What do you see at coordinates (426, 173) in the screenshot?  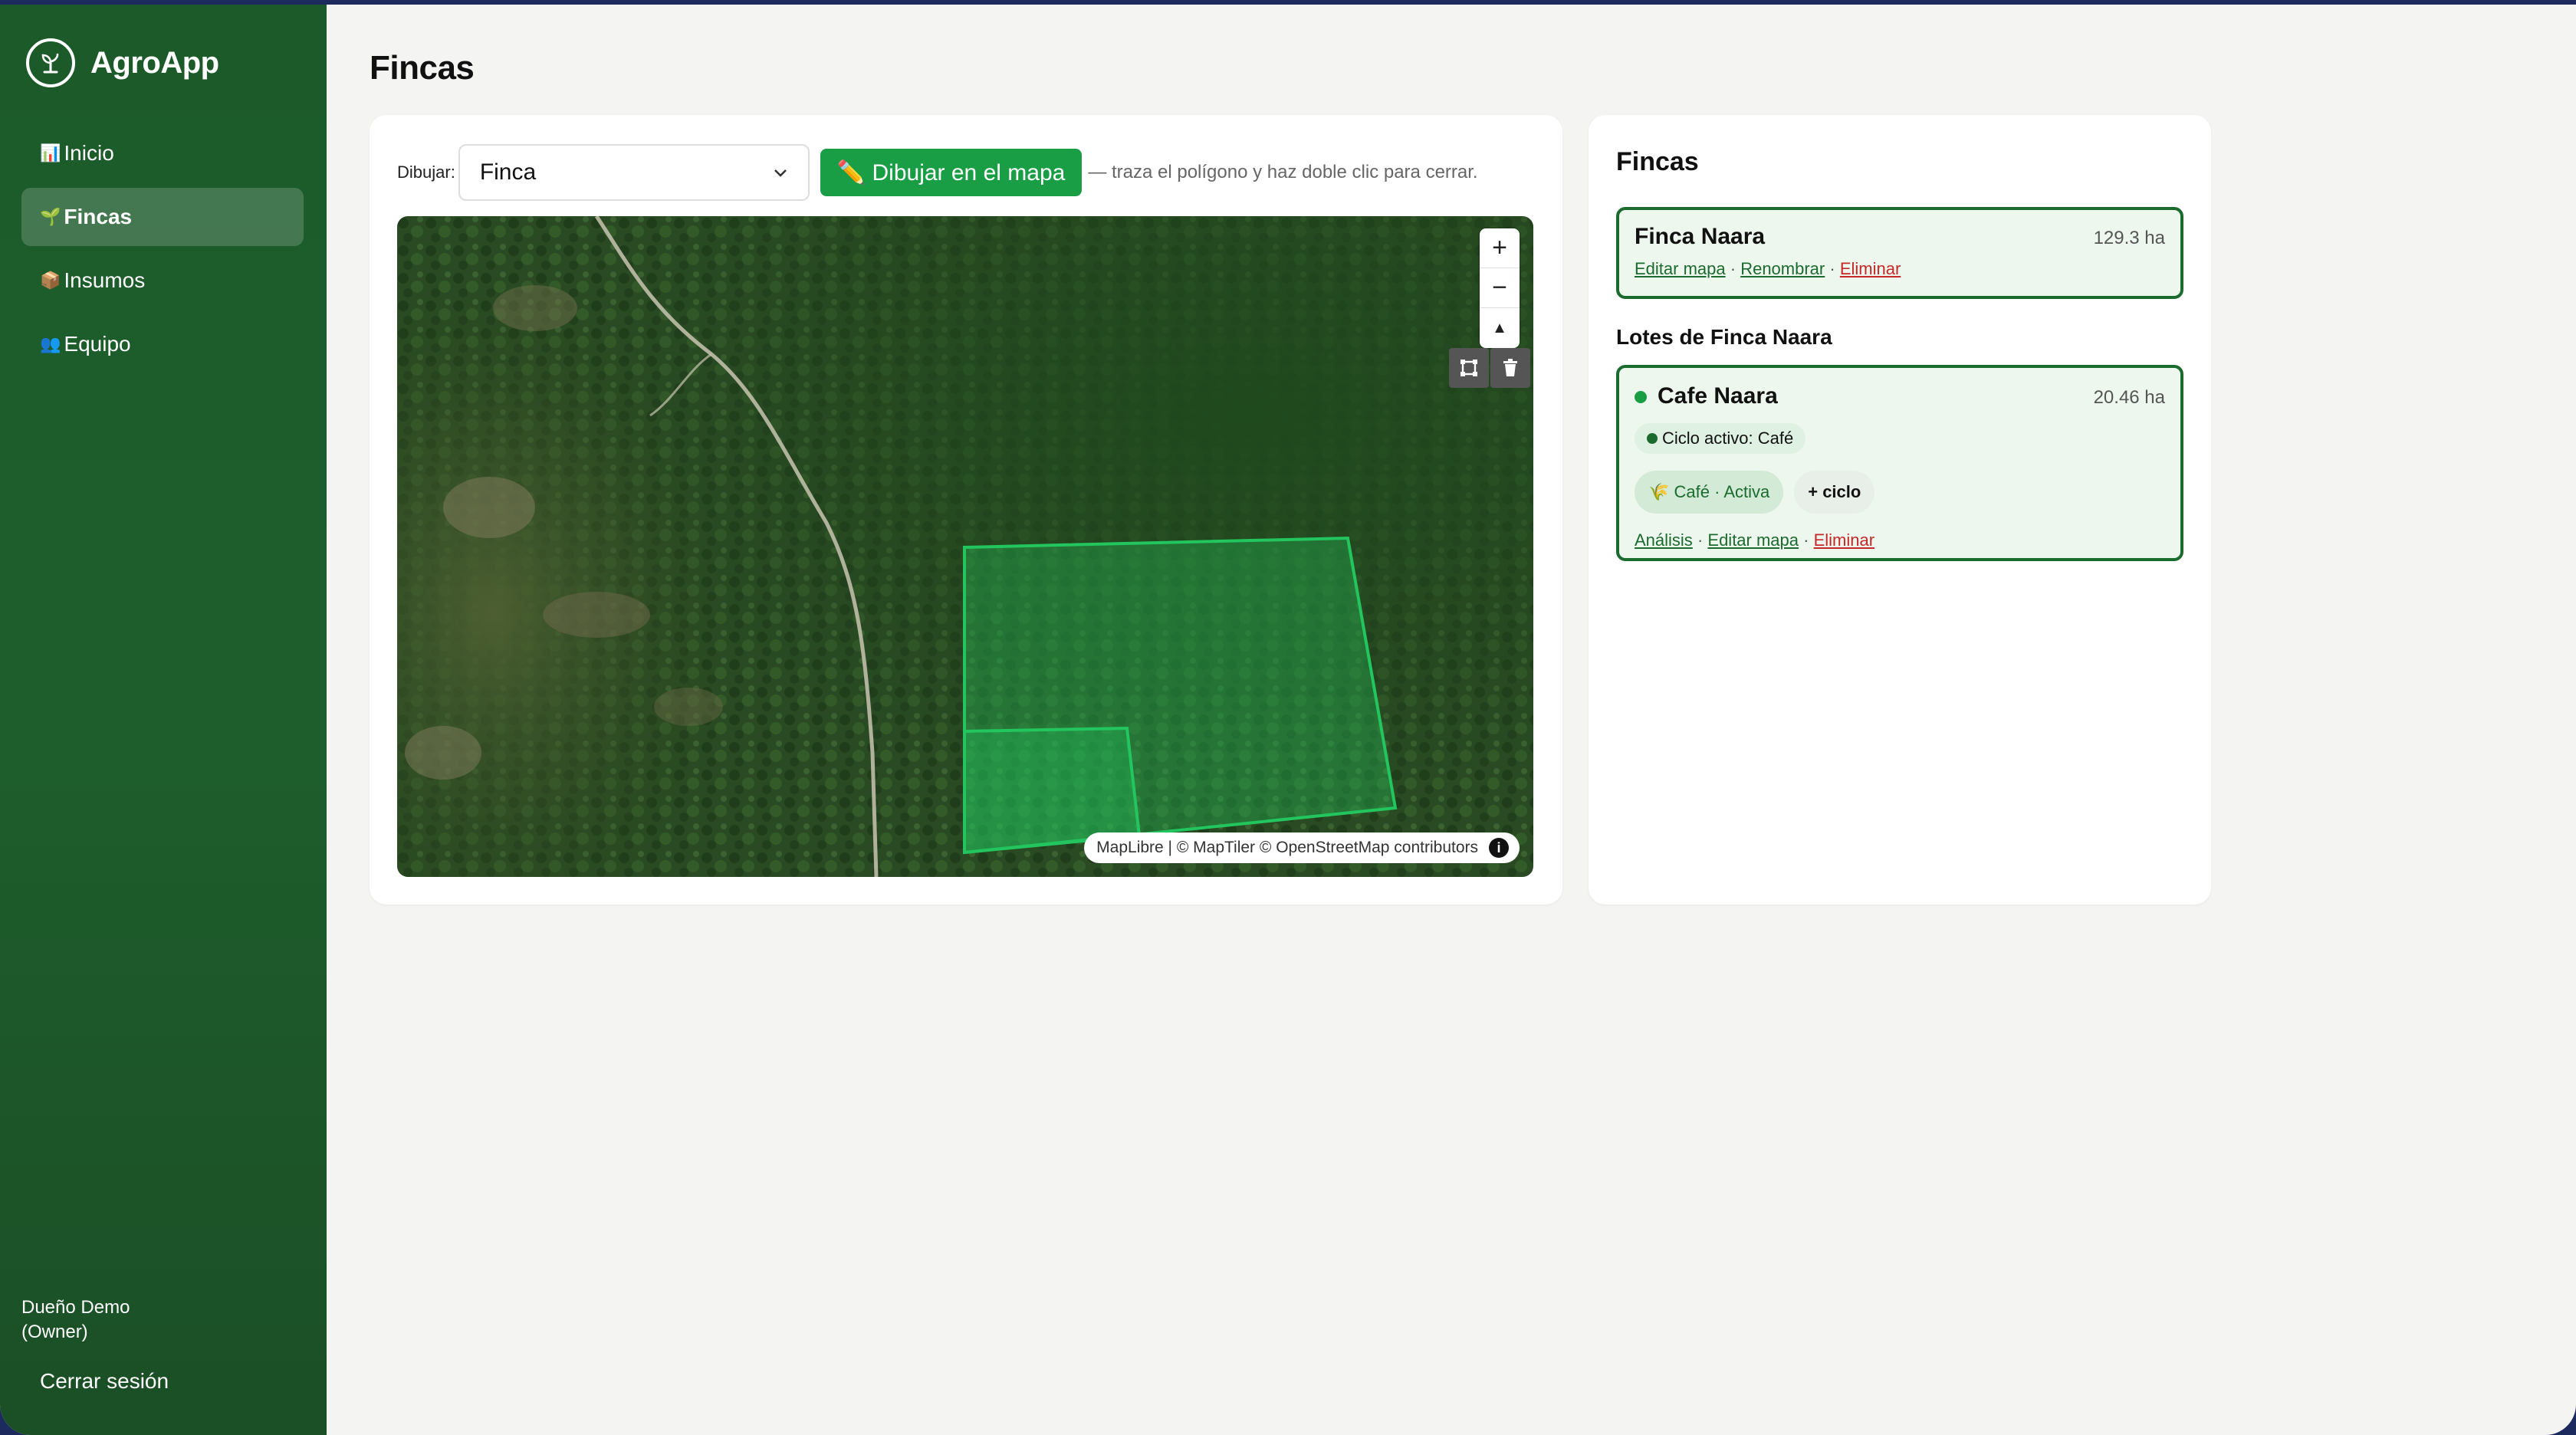 I see `draw-label: Dibujar:` at bounding box center [426, 173].